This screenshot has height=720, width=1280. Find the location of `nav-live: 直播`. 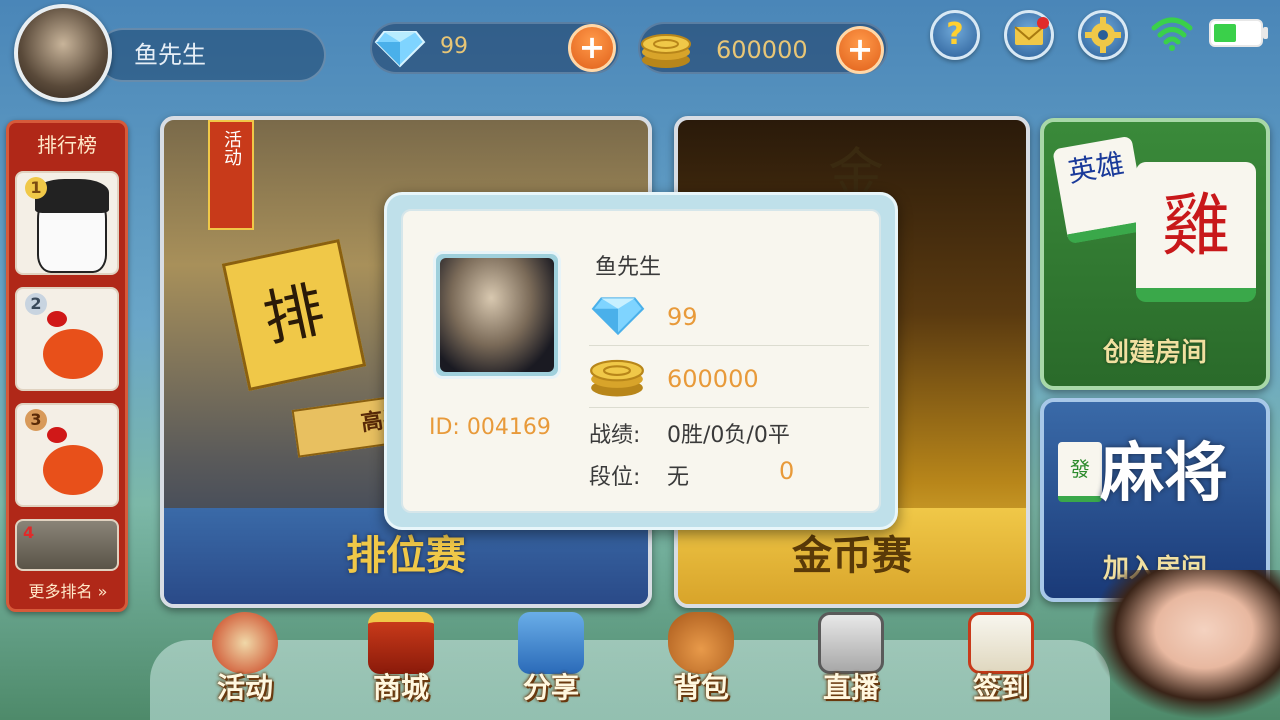

nav-live: 直播 is located at coordinates (851, 664).